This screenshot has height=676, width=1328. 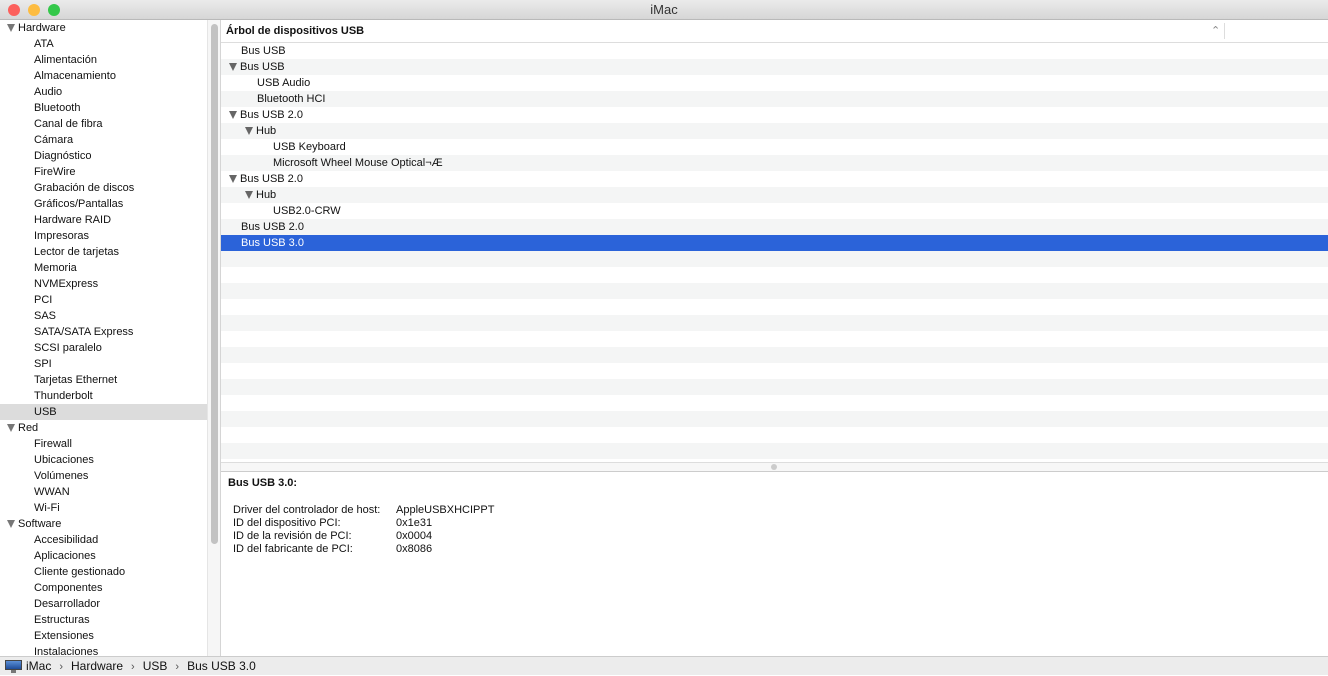 I want to click on sidebar-item: Canal de fibra, so click(x=103, y=124).